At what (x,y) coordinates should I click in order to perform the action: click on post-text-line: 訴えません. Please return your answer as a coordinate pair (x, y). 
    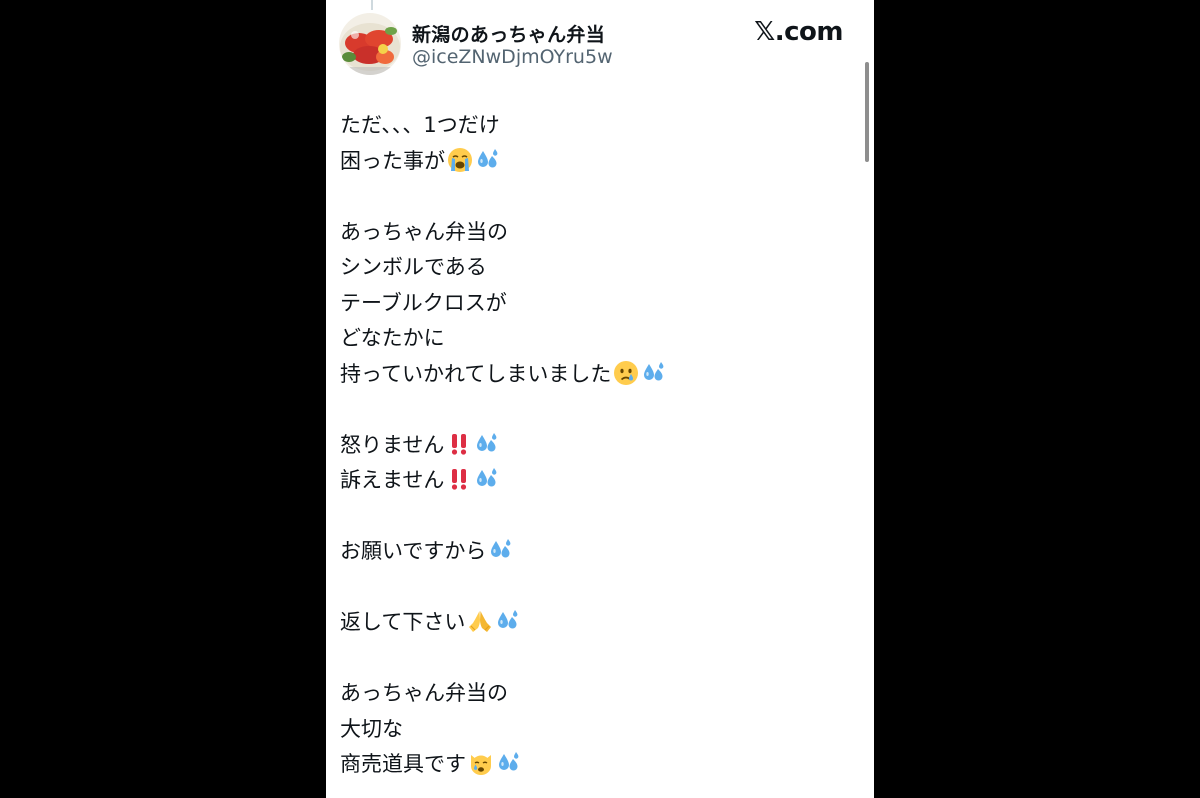
    Looking at the image, I should click on (600, 481).